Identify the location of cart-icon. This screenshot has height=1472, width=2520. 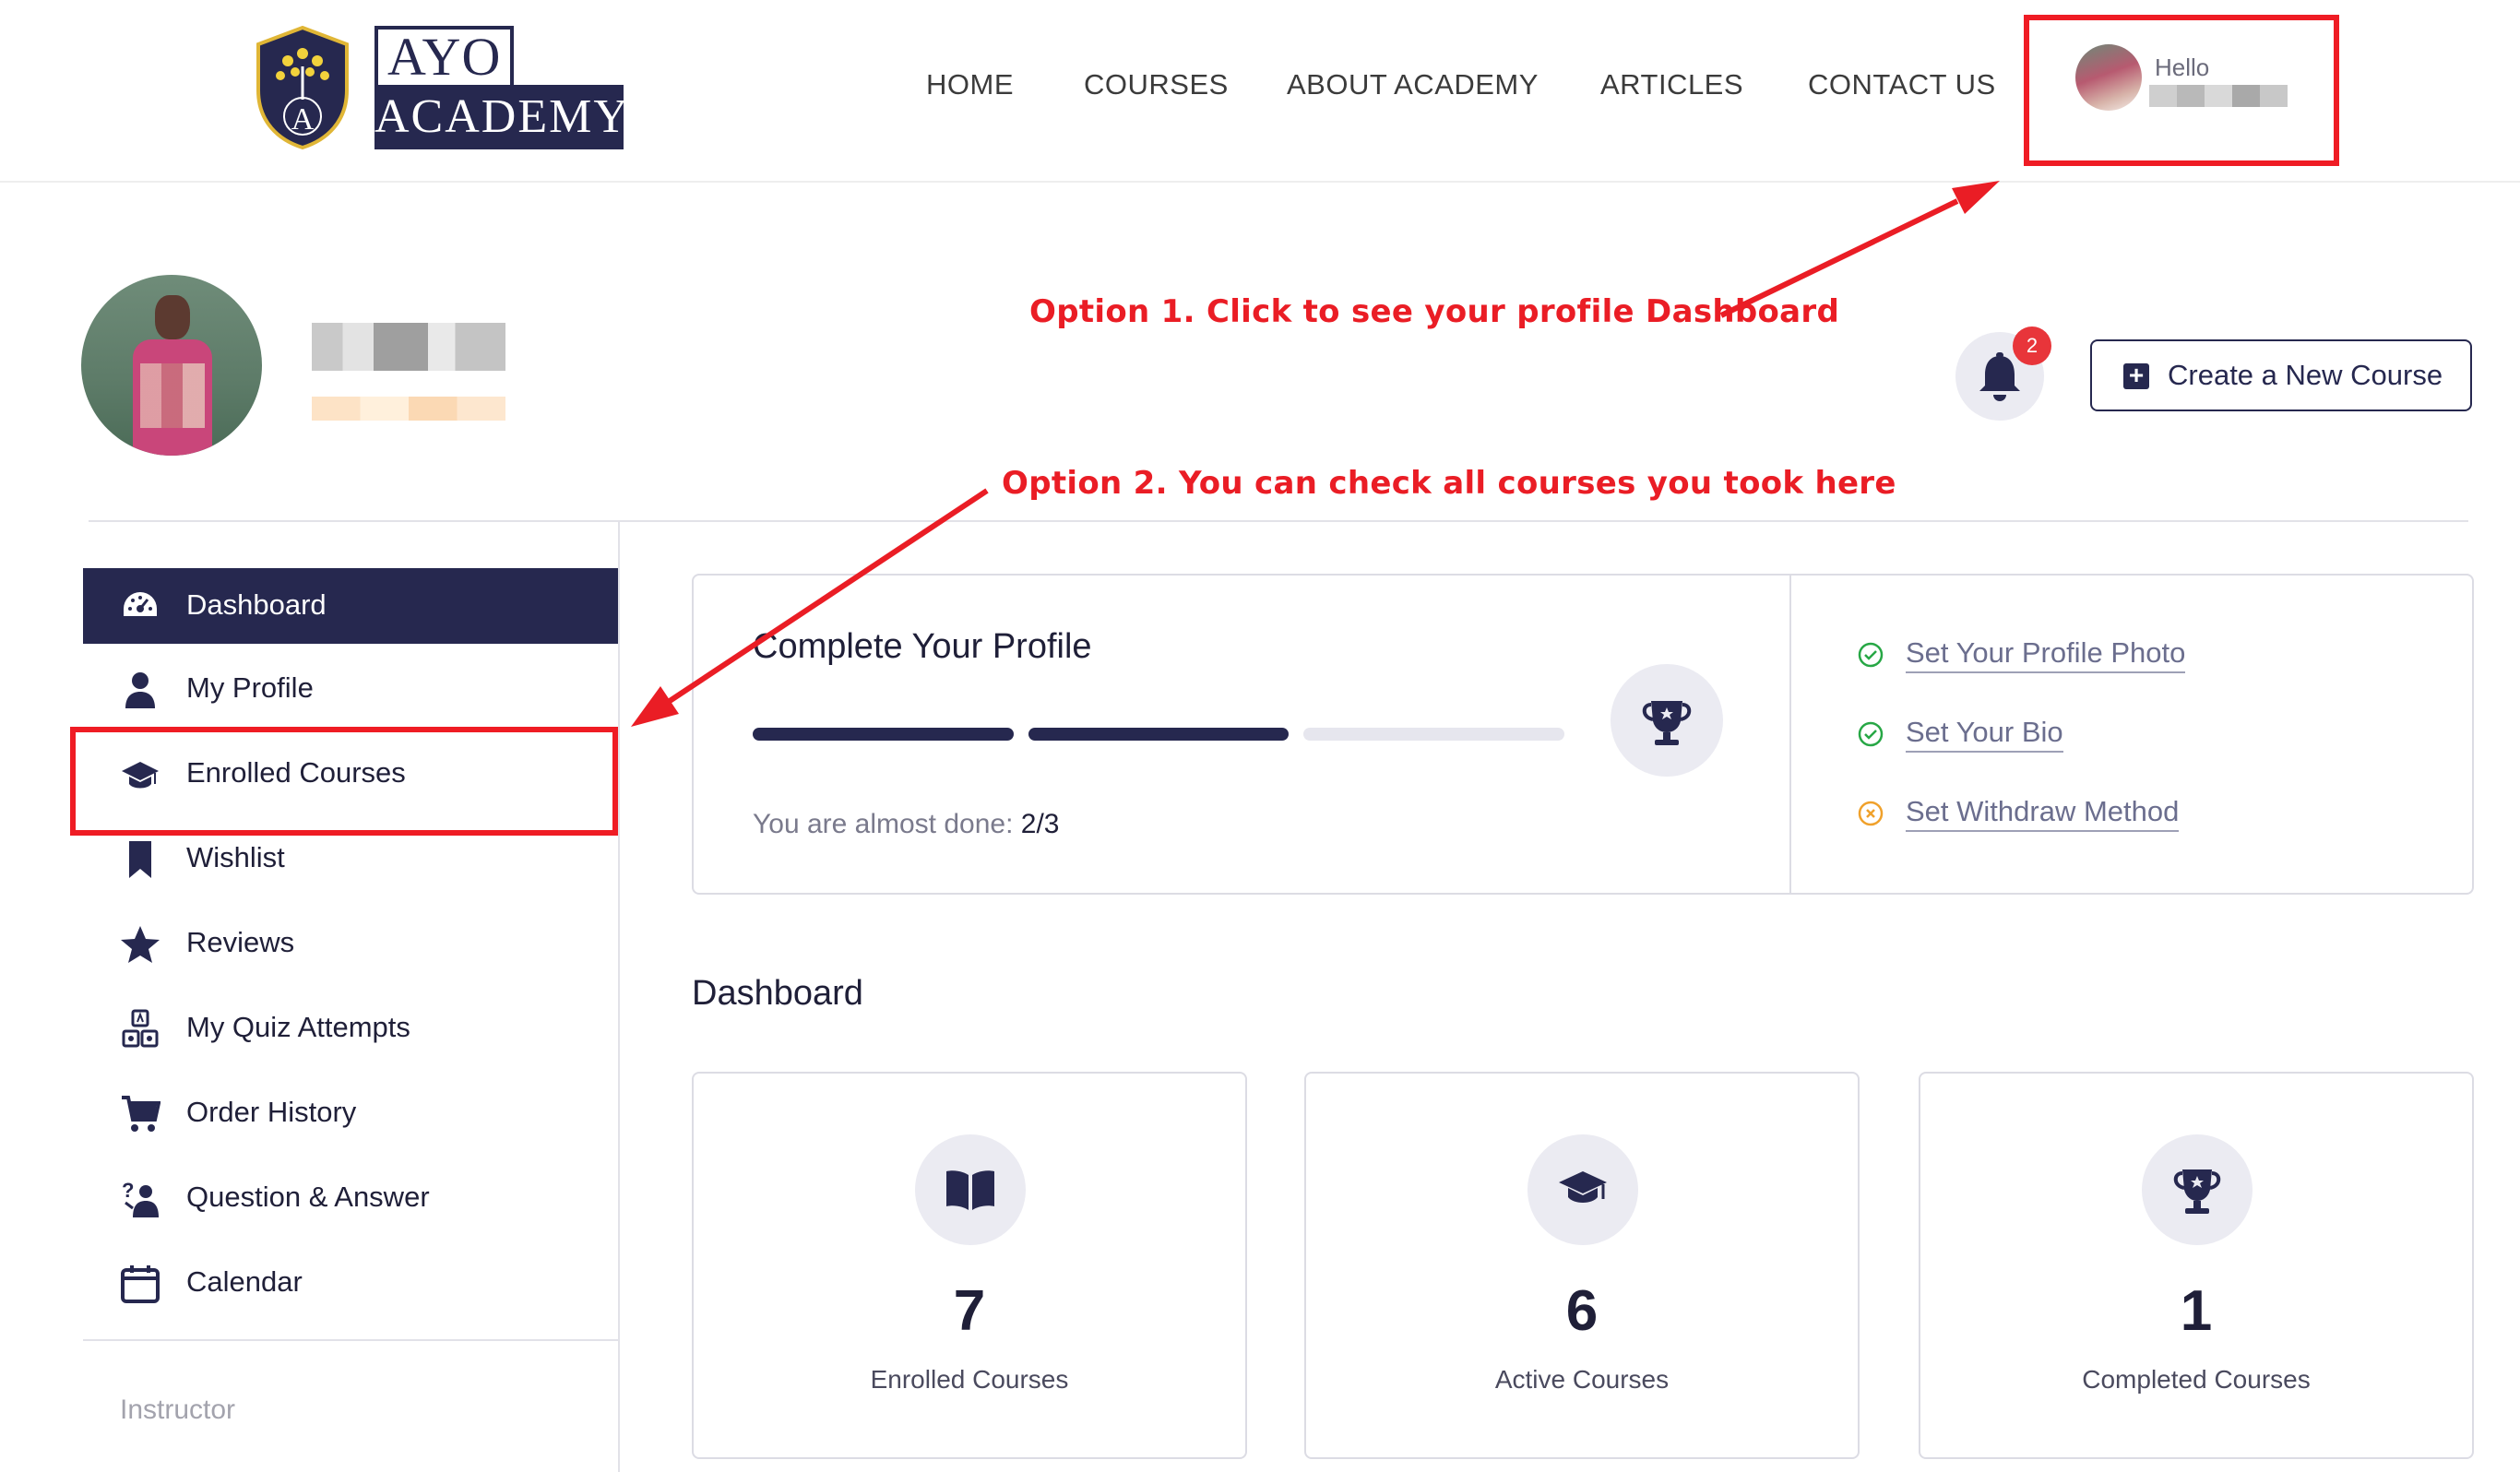
(141, 1114).